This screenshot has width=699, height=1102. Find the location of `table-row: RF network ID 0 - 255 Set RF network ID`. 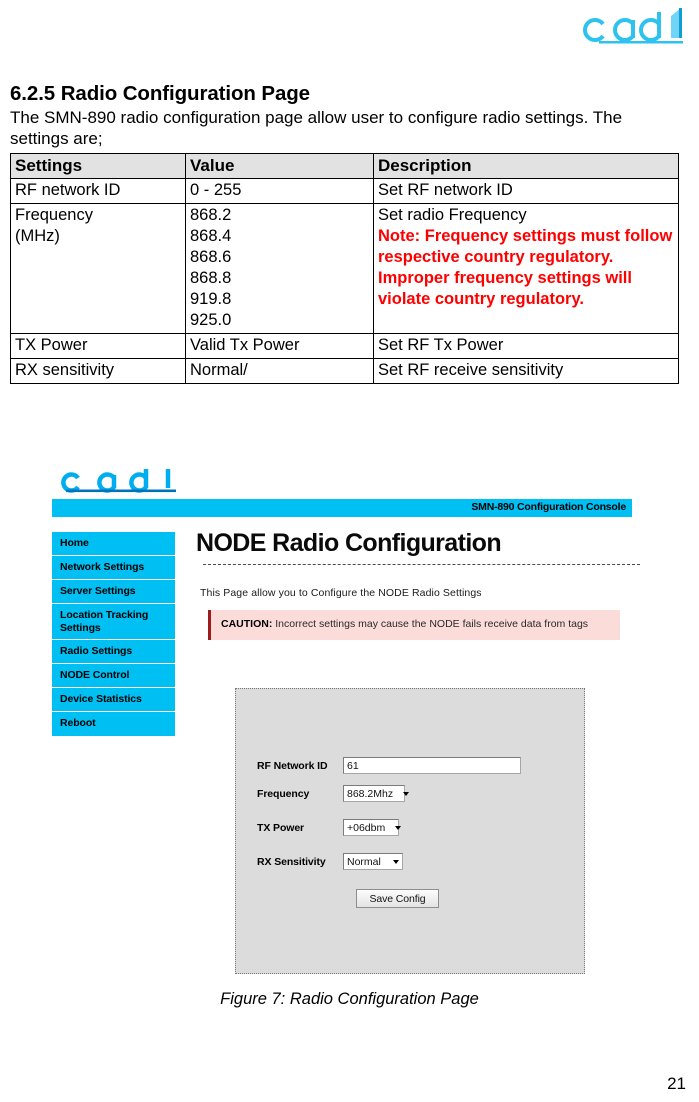

table-row: RF network ID 0 - 255 Set RF network ID is located at coordinates (344, 191).